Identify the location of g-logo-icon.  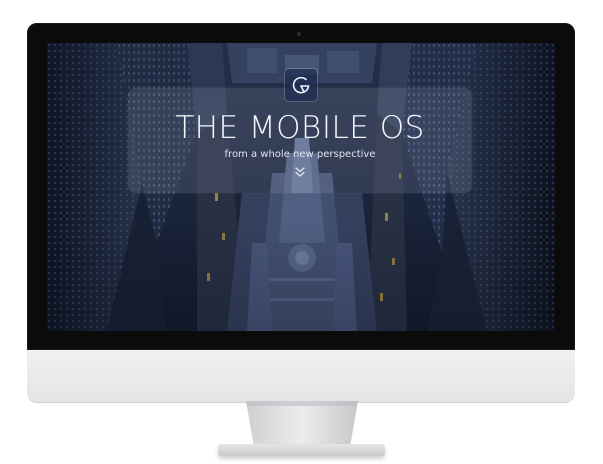
(301, 85).